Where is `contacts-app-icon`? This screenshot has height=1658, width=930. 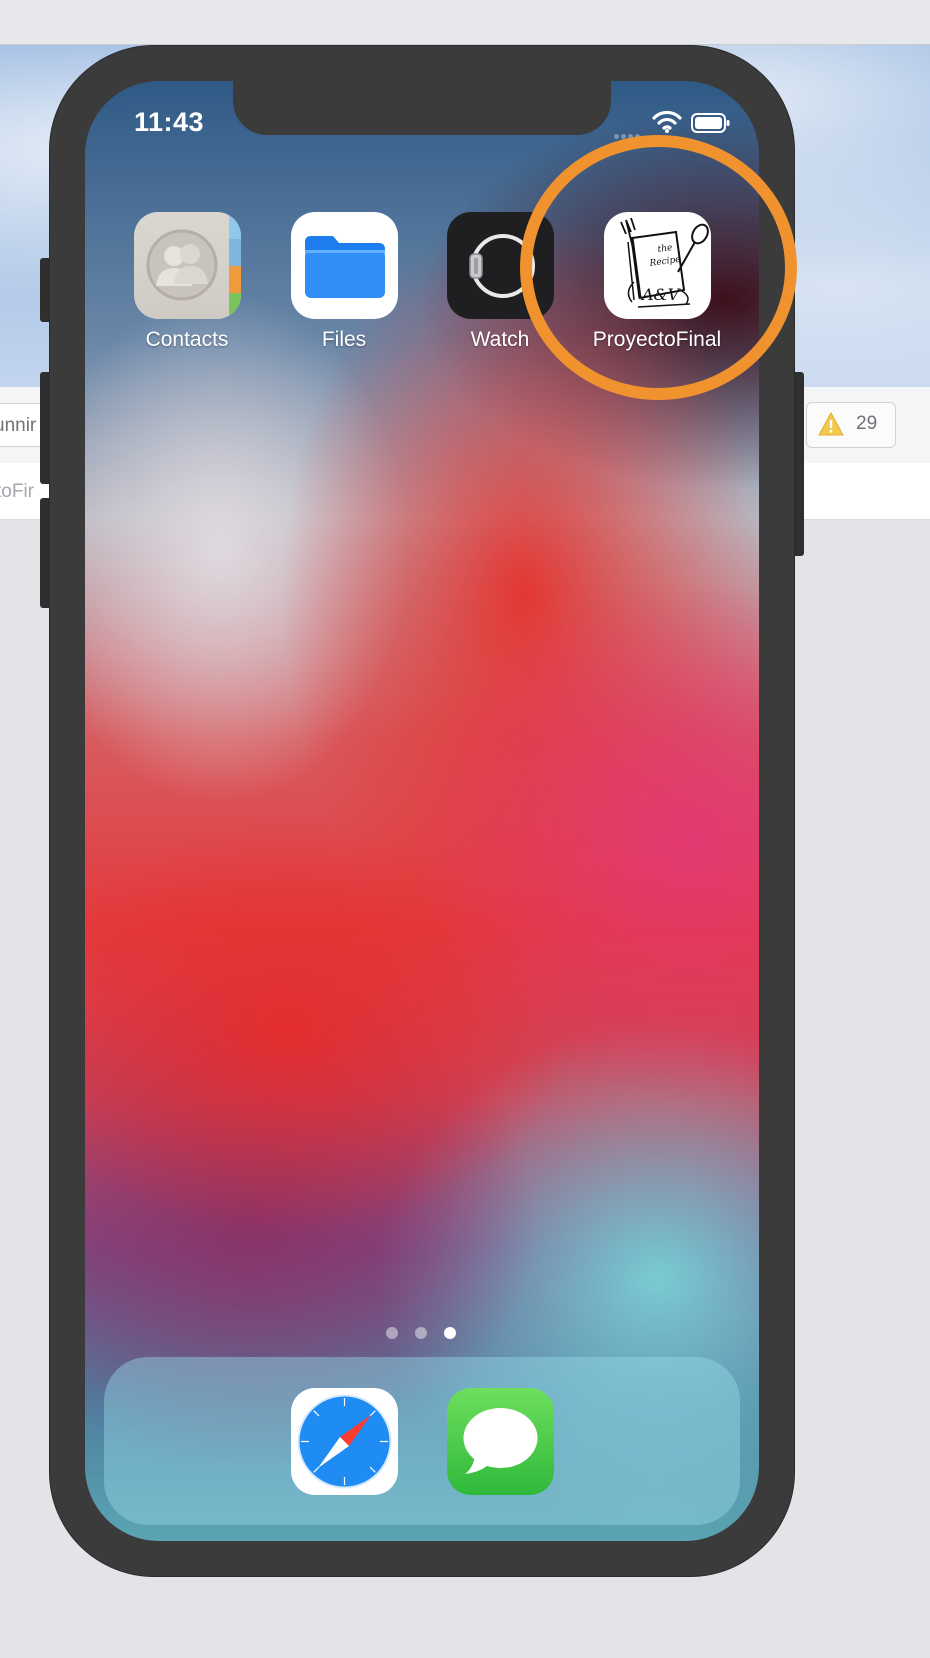 contacts-app-icon is located at coordinates (187, 265).